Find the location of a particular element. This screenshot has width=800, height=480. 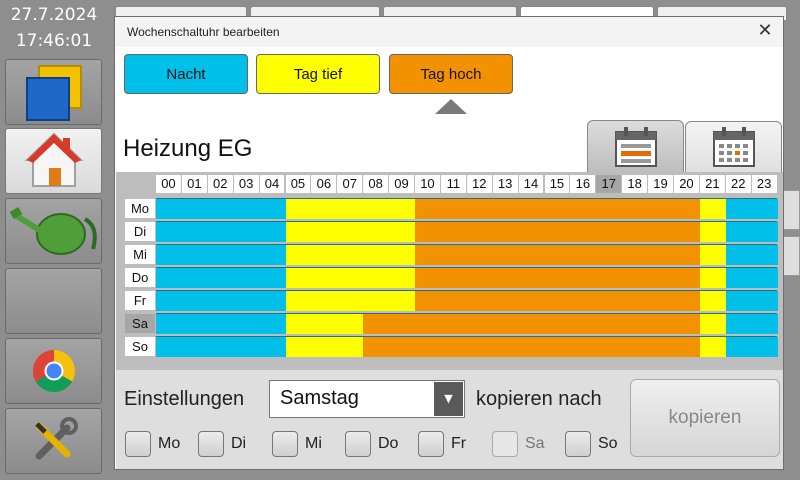

close-icon: ✕ is located at coordinates (765, 32).